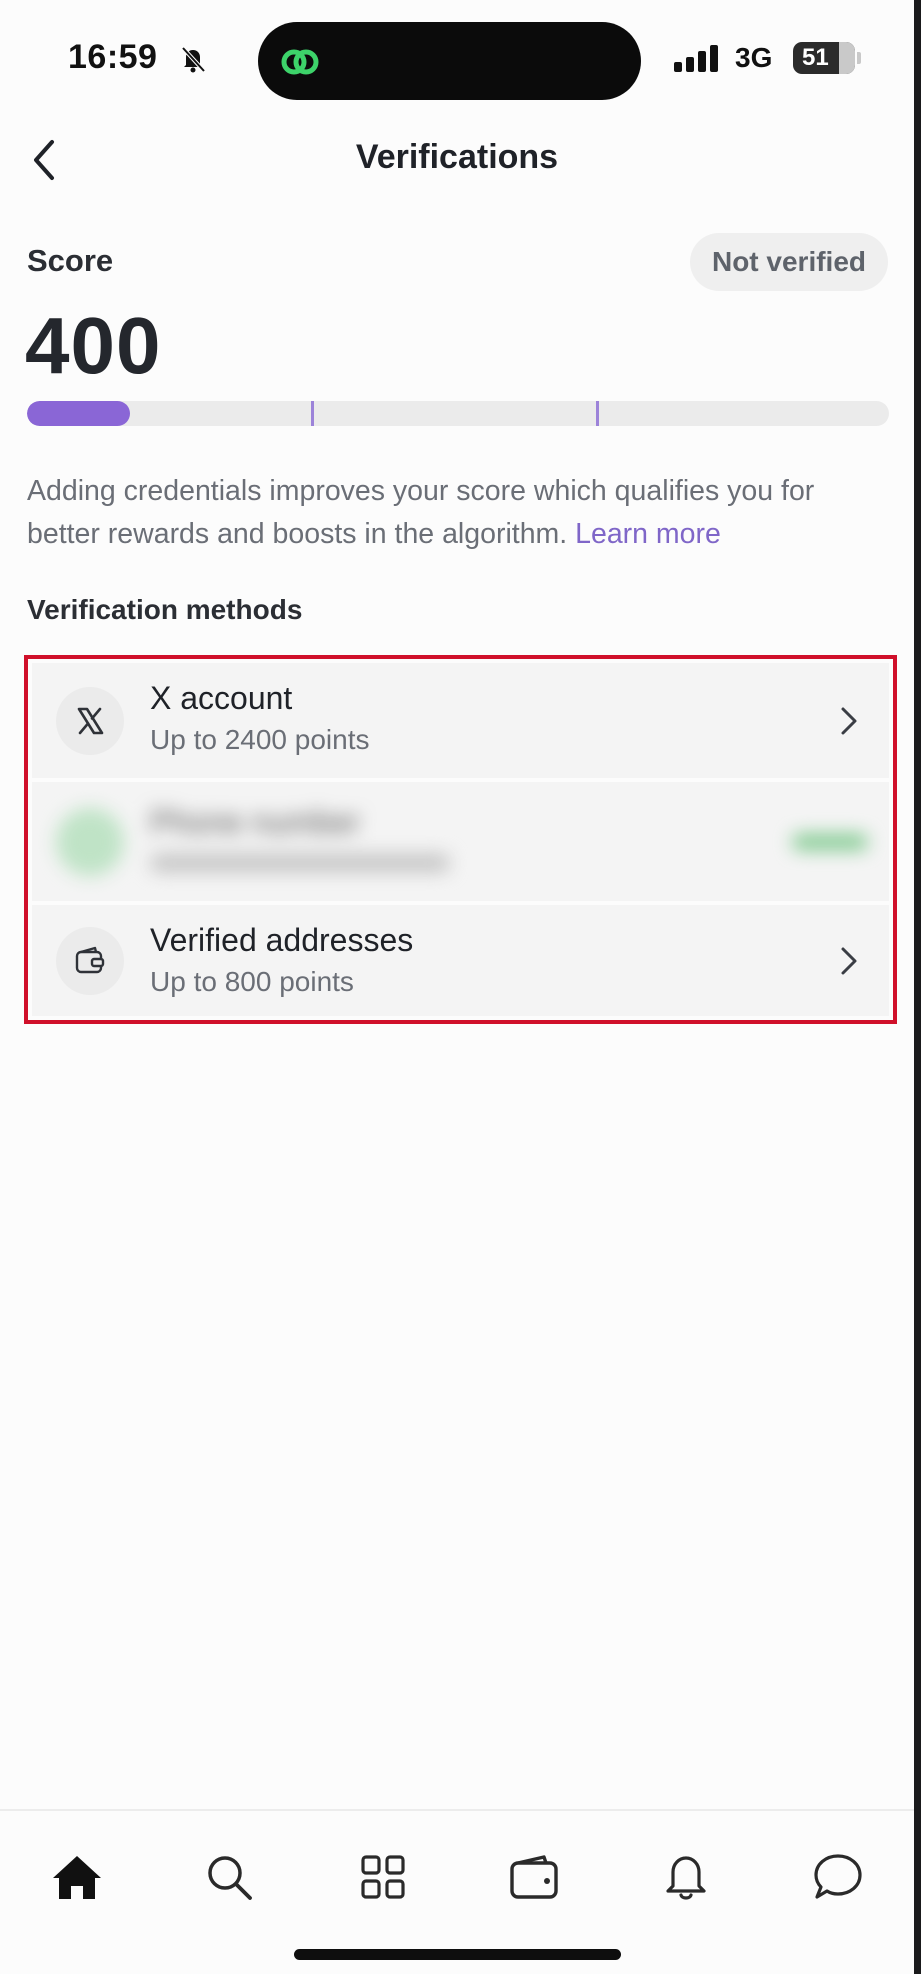  Describe the element at coordinates (221, 698) in the screenshot. I see `method-title: X account` at that location.